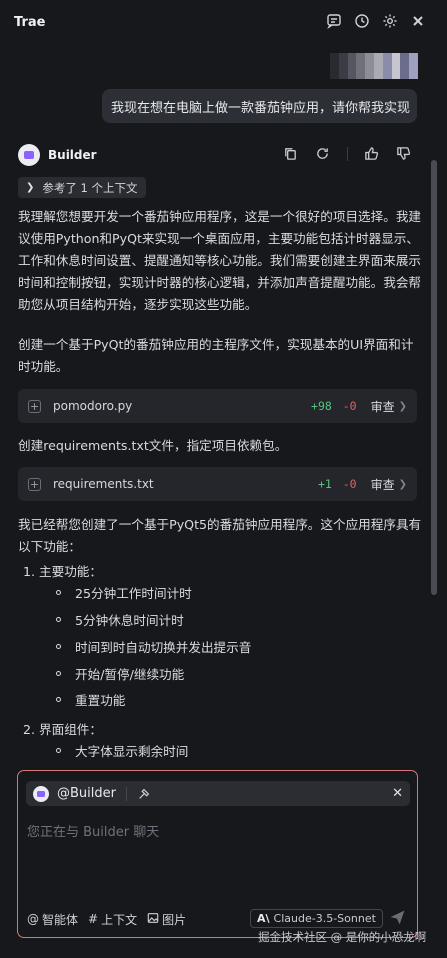 The height and width of the screenshot is (958, 447). What do you see at coordinates (153, 646) in the screenshot?
I see `list-item: 时间到时自动切换并发出提示音` at bounding box center [153, 646].